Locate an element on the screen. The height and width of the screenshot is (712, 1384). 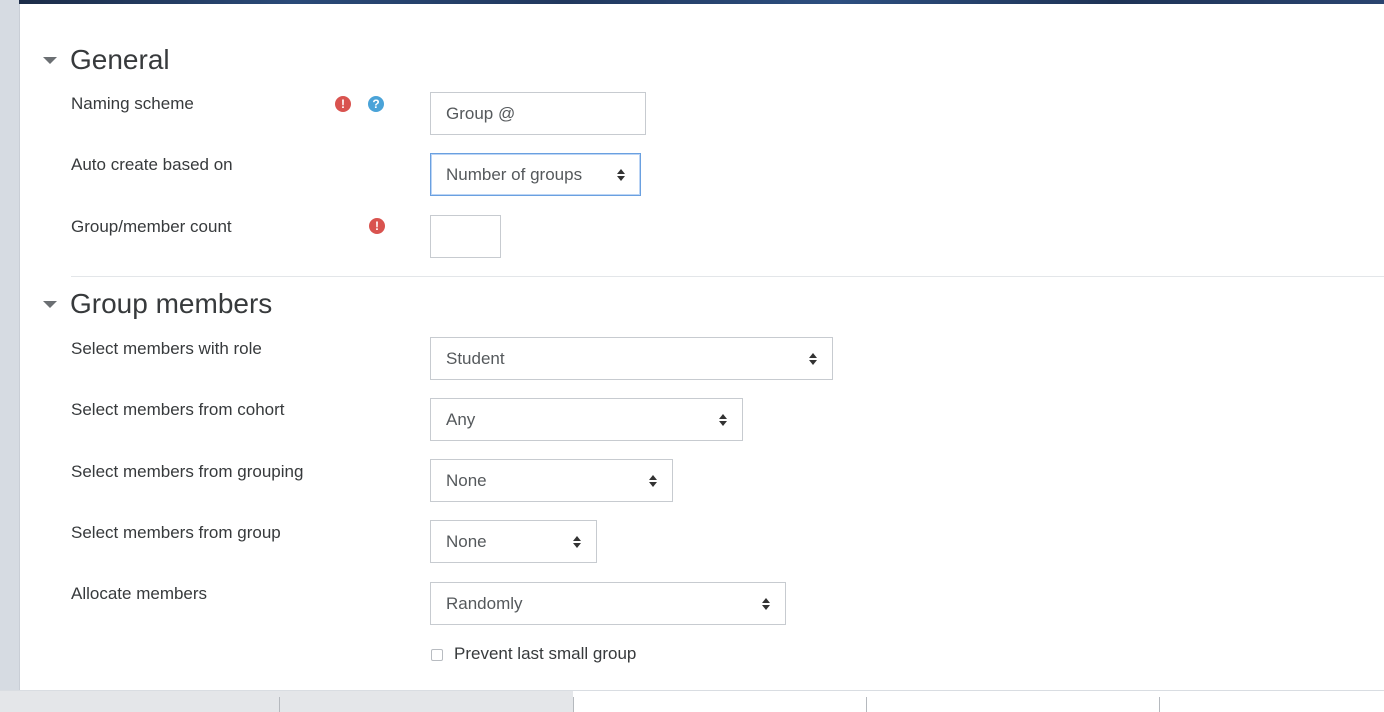
naming-scheme-value: Group @ is located at coordinates (481, 113).